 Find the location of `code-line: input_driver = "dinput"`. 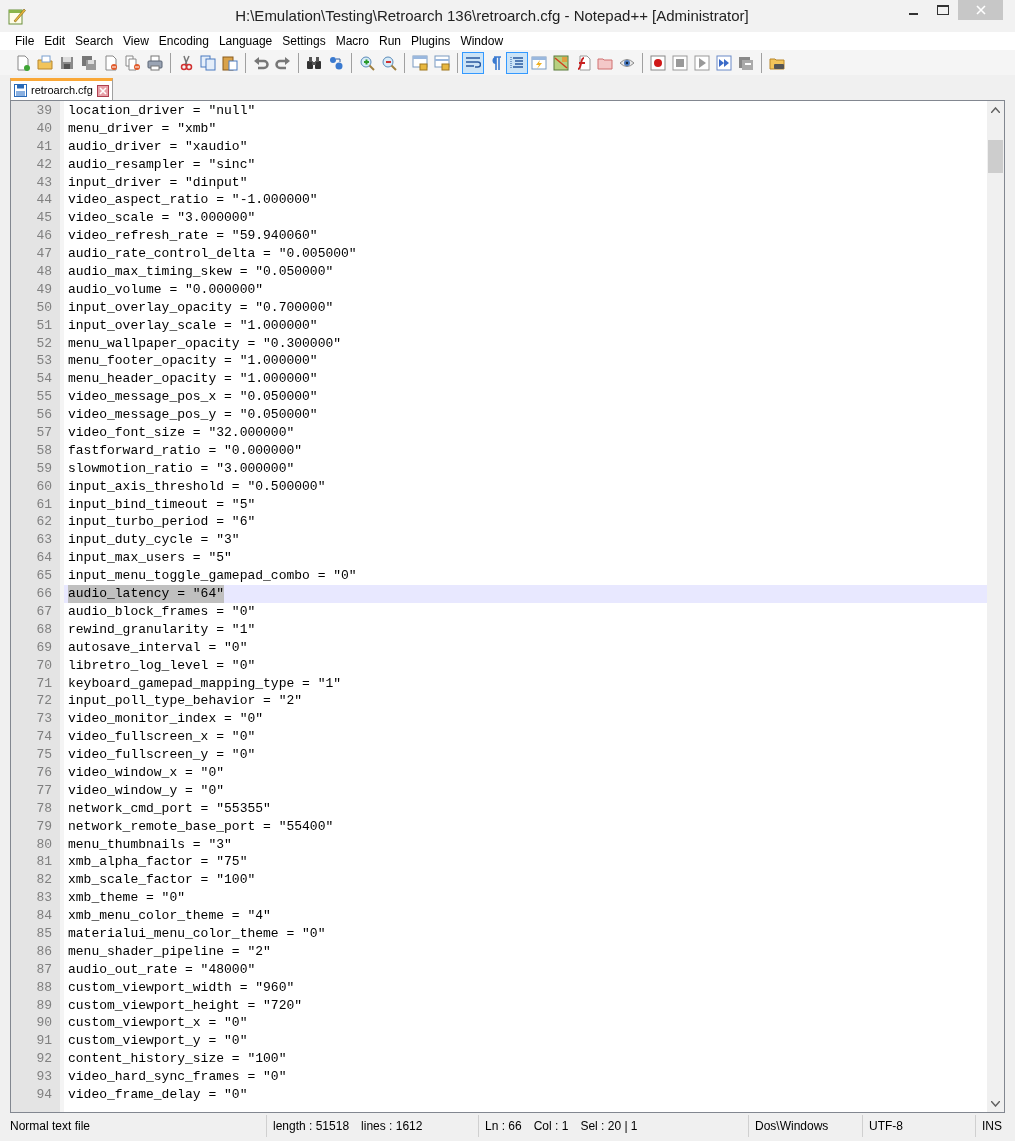

code-line: input_driver = "dinput" is located at coordinates (158, 182).